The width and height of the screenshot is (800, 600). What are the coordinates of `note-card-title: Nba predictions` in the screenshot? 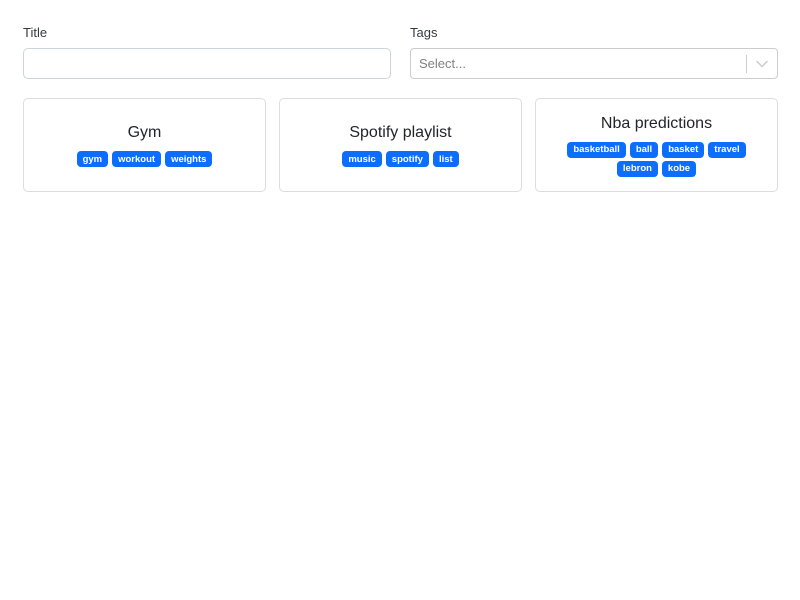 It's located at (656, 124).